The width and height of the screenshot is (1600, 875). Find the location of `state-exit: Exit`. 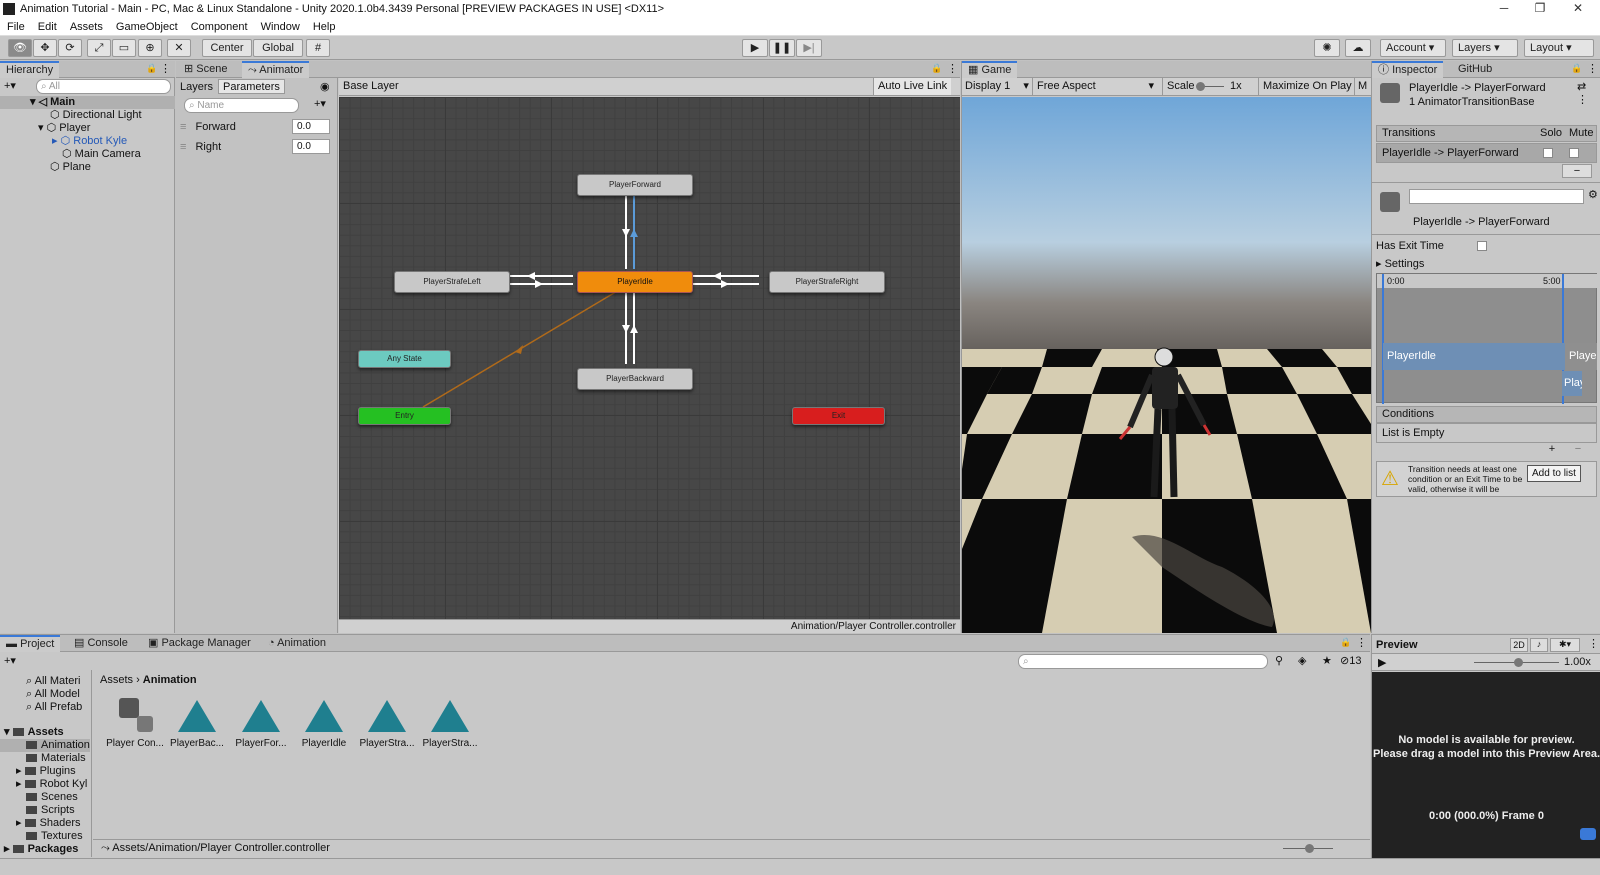

state-exit: Exit is located at coordinates (838, 416).